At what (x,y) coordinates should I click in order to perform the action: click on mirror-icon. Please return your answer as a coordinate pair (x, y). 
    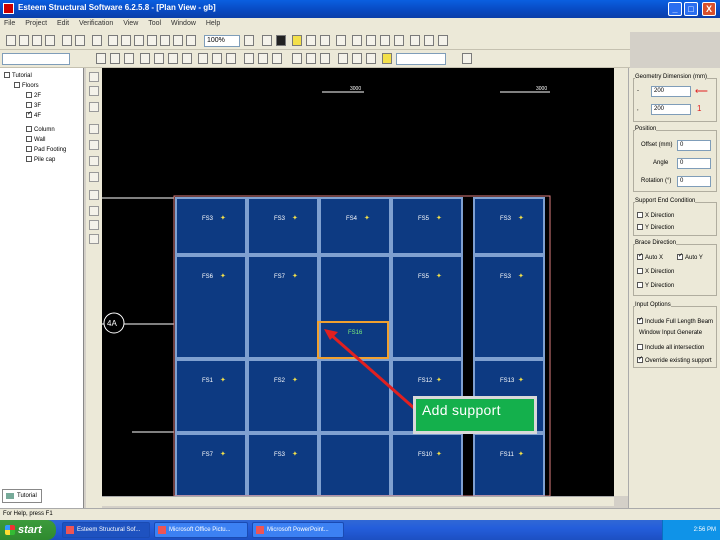
    Looking at the image, I should click on (385, 40).